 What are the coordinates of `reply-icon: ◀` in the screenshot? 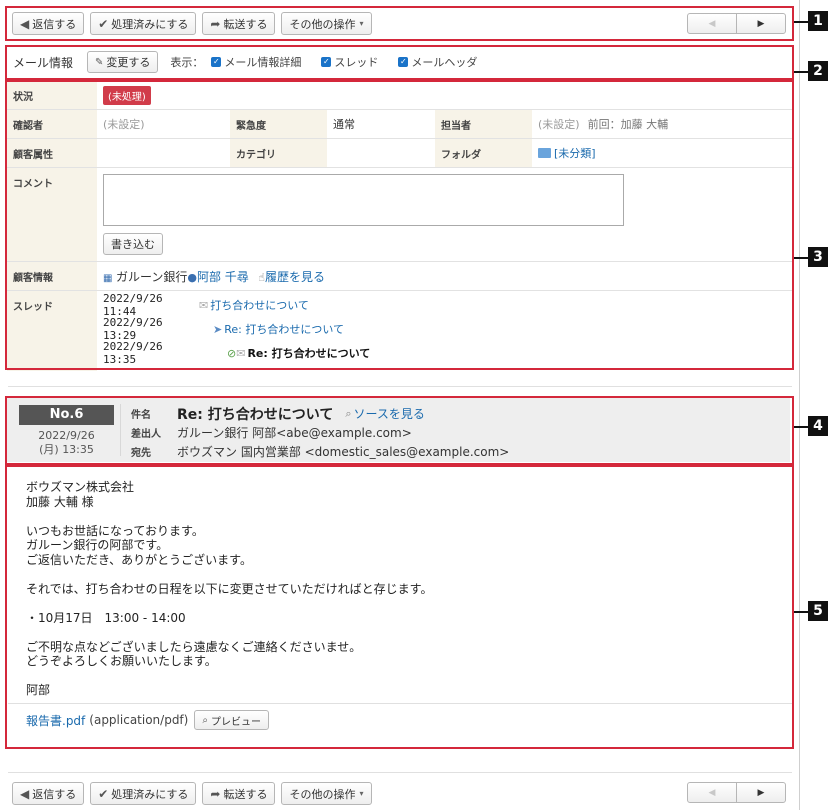 It's located at (25, 793).